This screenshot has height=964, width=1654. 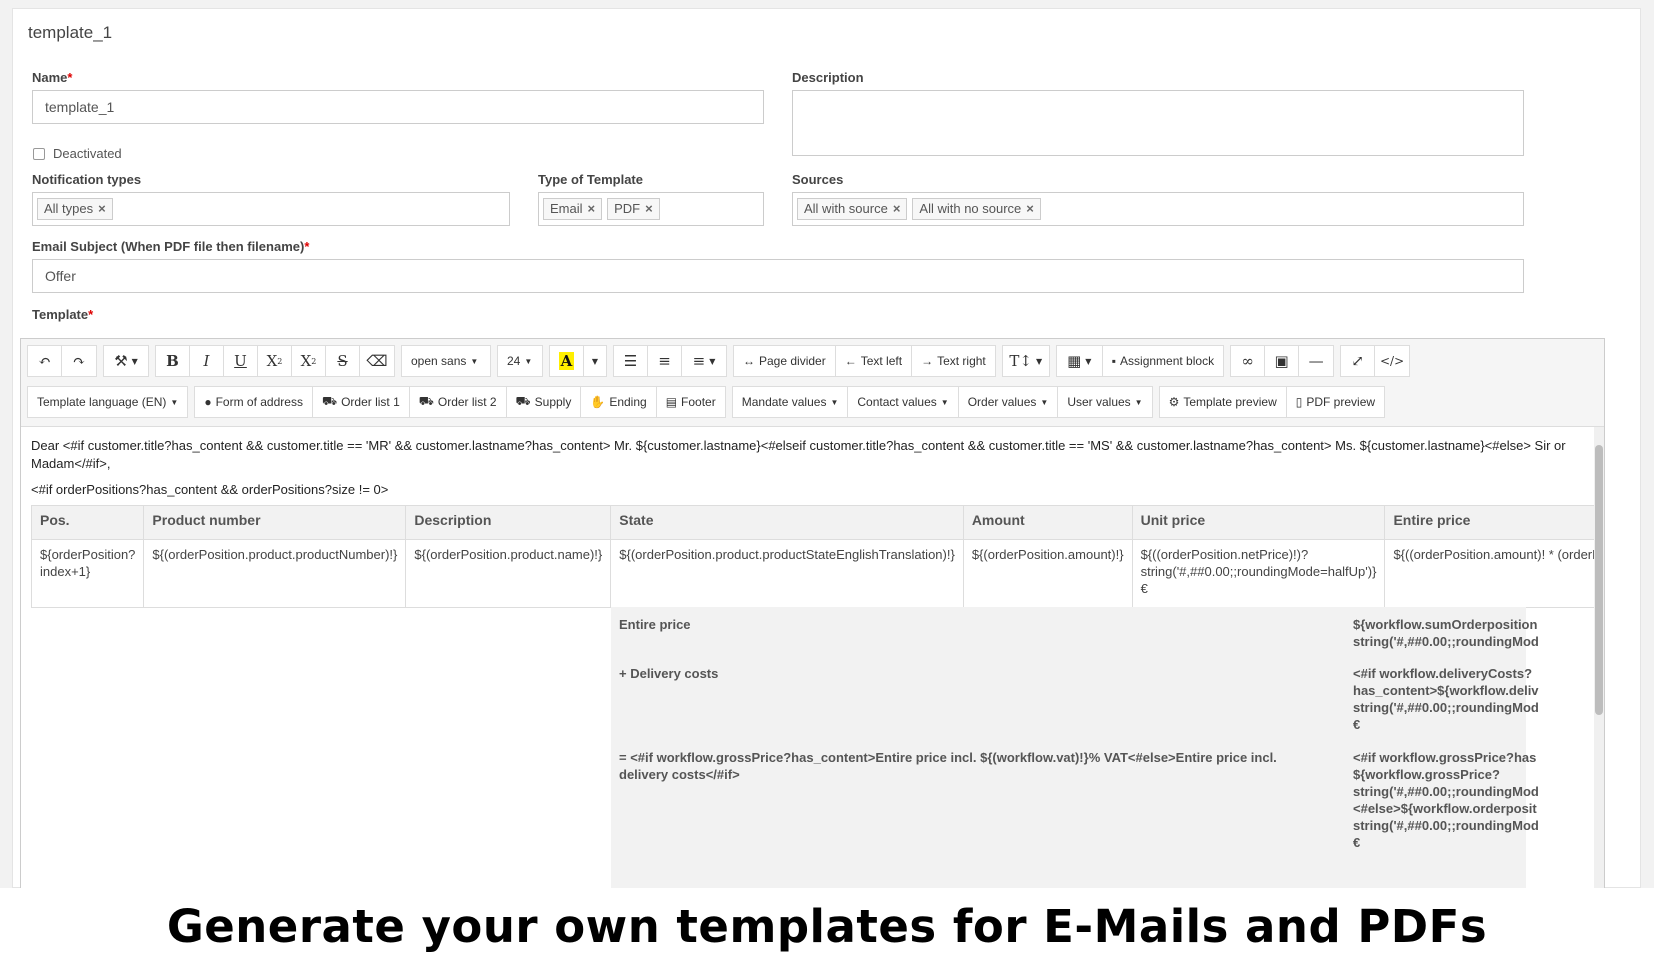 I want to click on type-of-template-label: Type of Template, so click(x=590, y=179).